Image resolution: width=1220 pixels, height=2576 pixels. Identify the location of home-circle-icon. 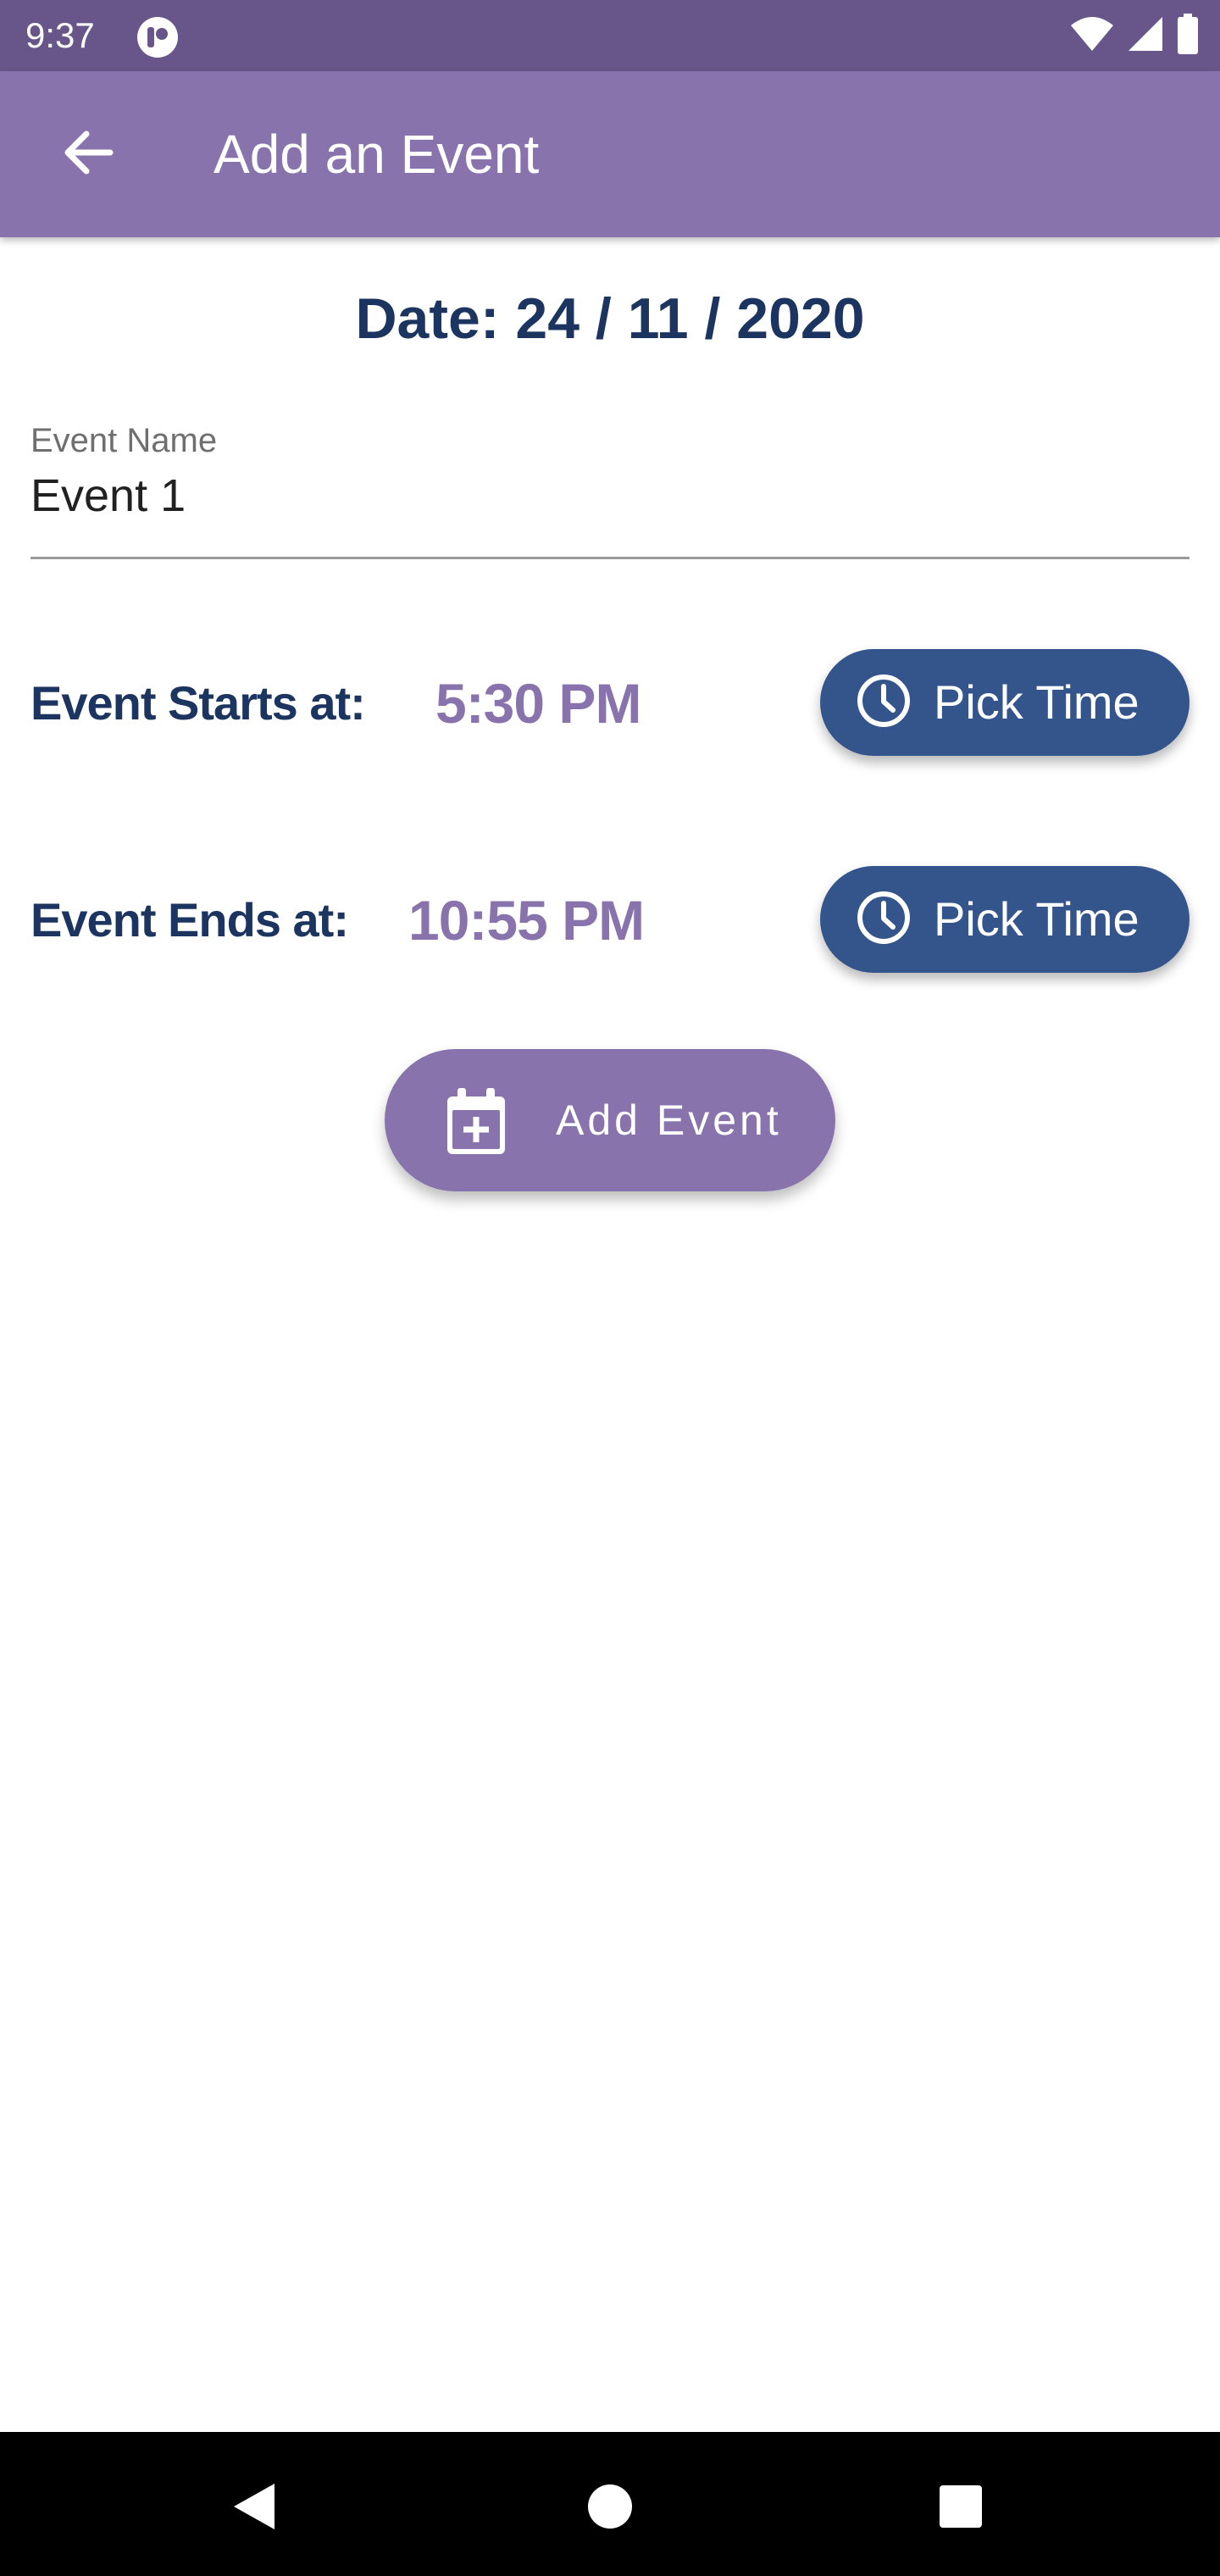
(610, 2508).